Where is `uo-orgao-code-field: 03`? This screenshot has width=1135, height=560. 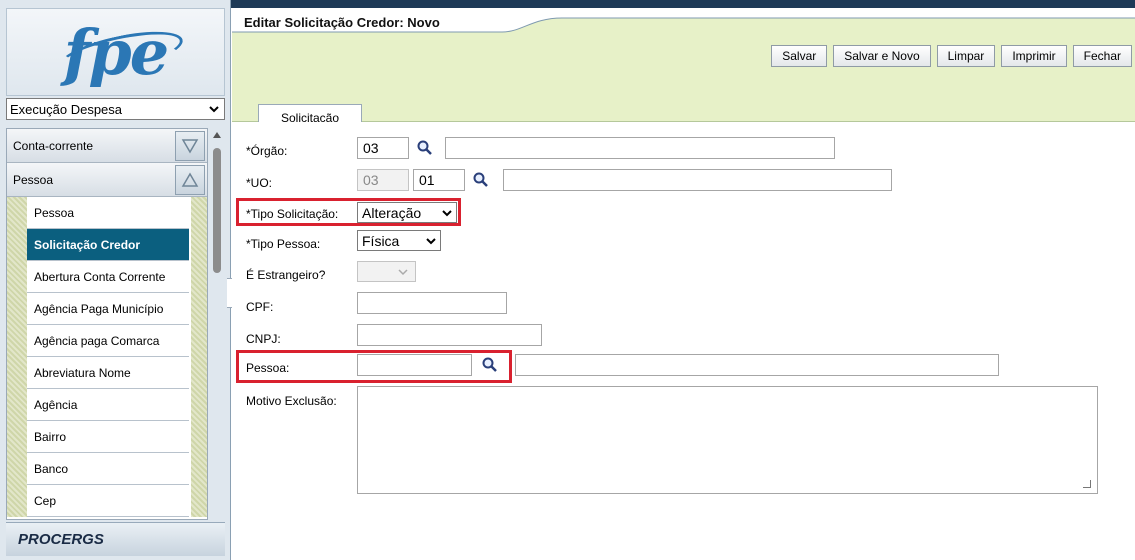 uo-orgao-code-field: 03 is located at coordinates (383, 180).